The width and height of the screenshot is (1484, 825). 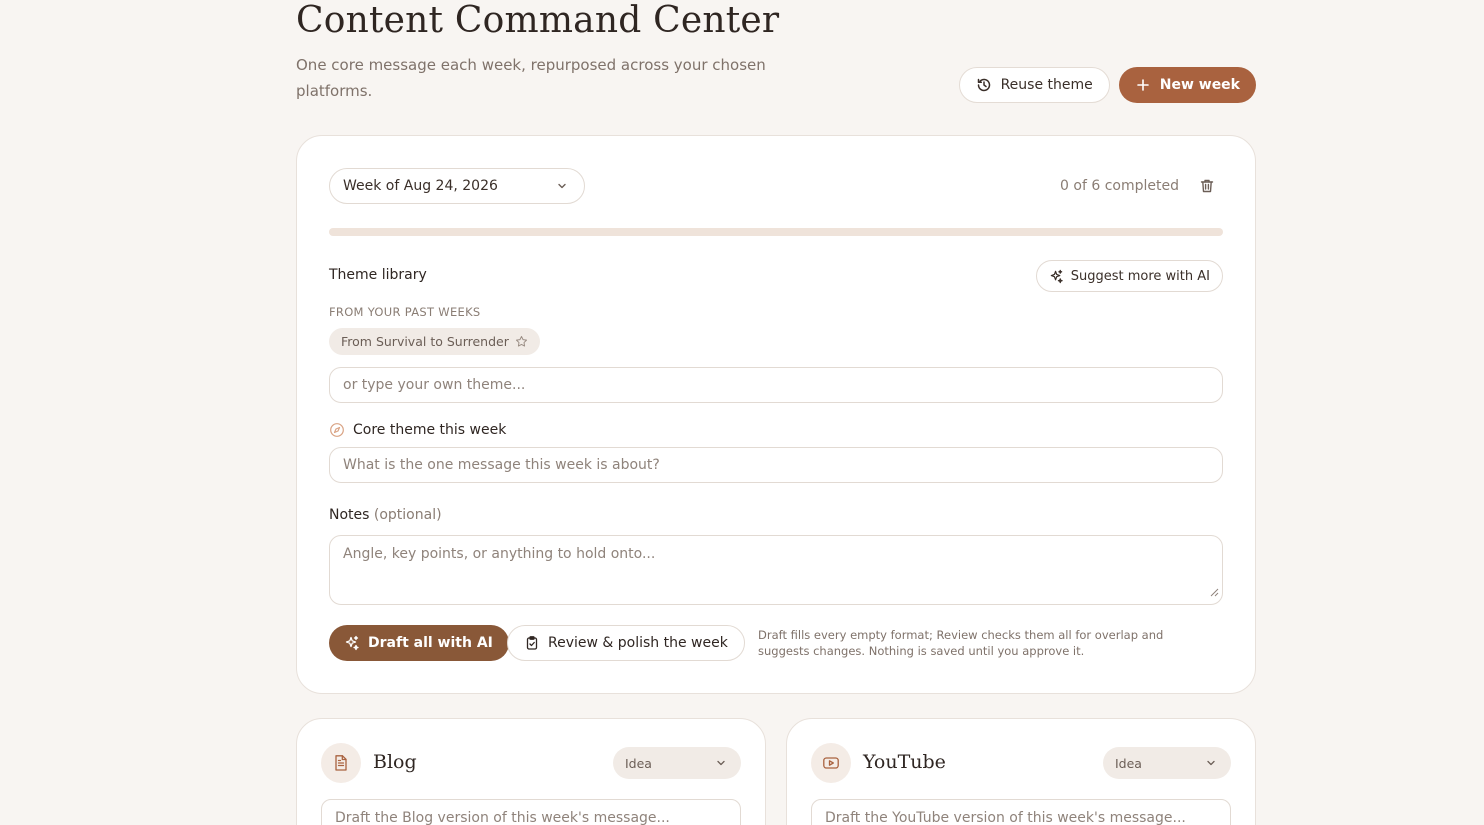 What do you see at coordinates (405, 312) in the screenshot?
I see `past-weeks-label: FROM YOUR PAST WEEKS` at bounding box center [405, 312].